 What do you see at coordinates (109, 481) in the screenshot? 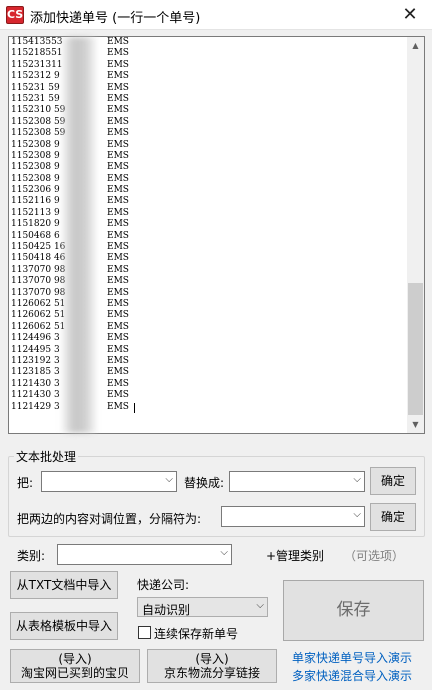
I see `replace-from-combo: ⌵` at bounding box center [109, 481].